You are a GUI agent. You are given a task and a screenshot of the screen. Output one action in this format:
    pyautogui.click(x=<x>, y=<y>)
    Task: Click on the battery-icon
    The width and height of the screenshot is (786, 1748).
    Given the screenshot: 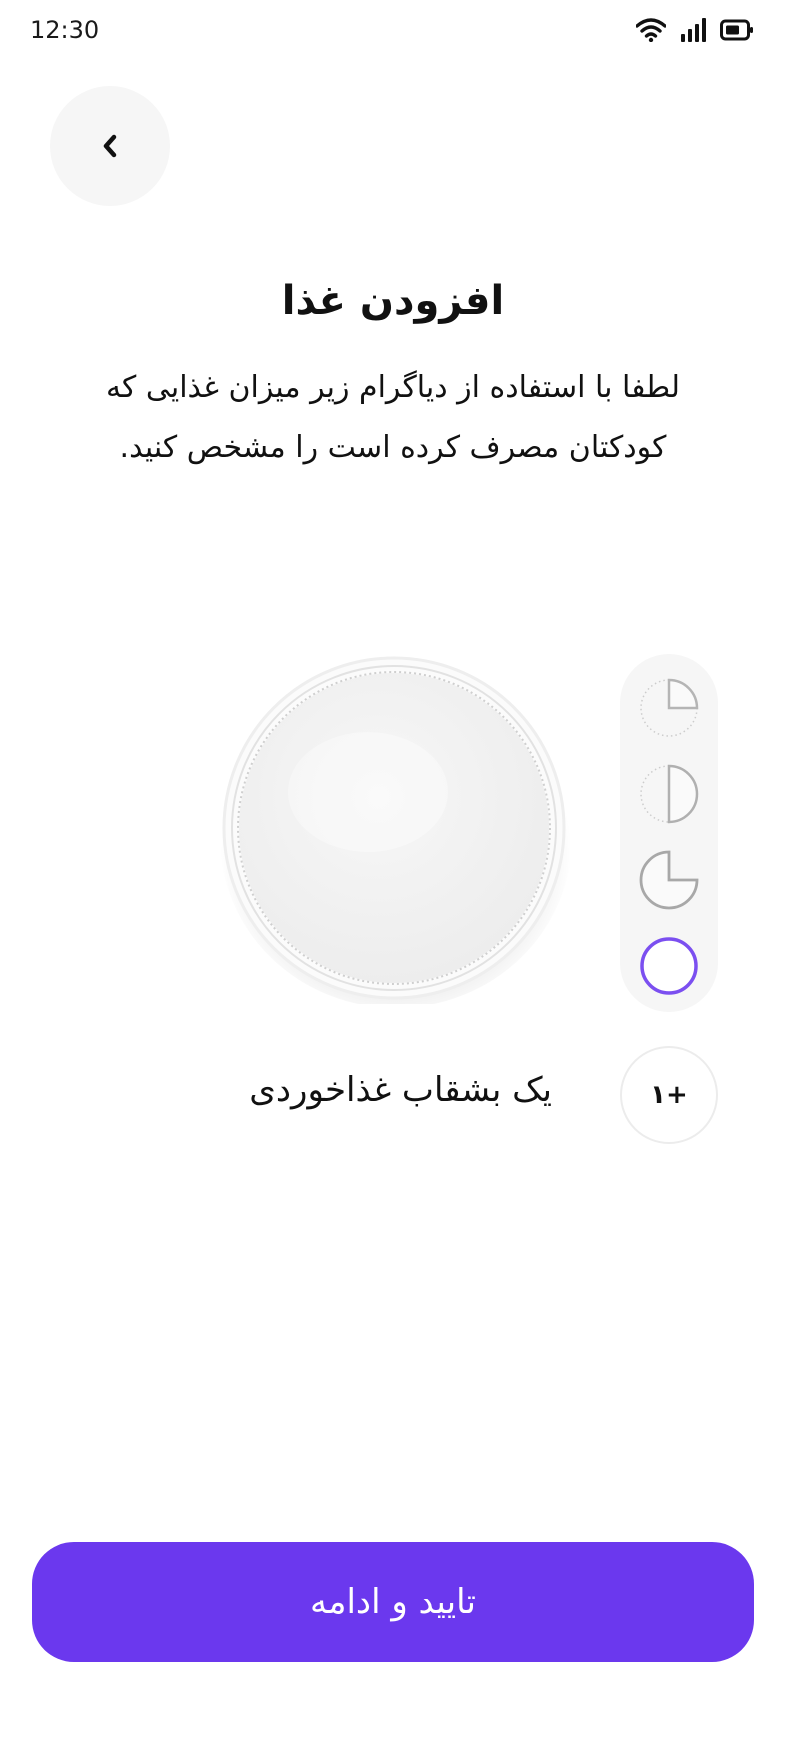 What is the action you would take?
    pyautogui.click(x=736, y=30)
    